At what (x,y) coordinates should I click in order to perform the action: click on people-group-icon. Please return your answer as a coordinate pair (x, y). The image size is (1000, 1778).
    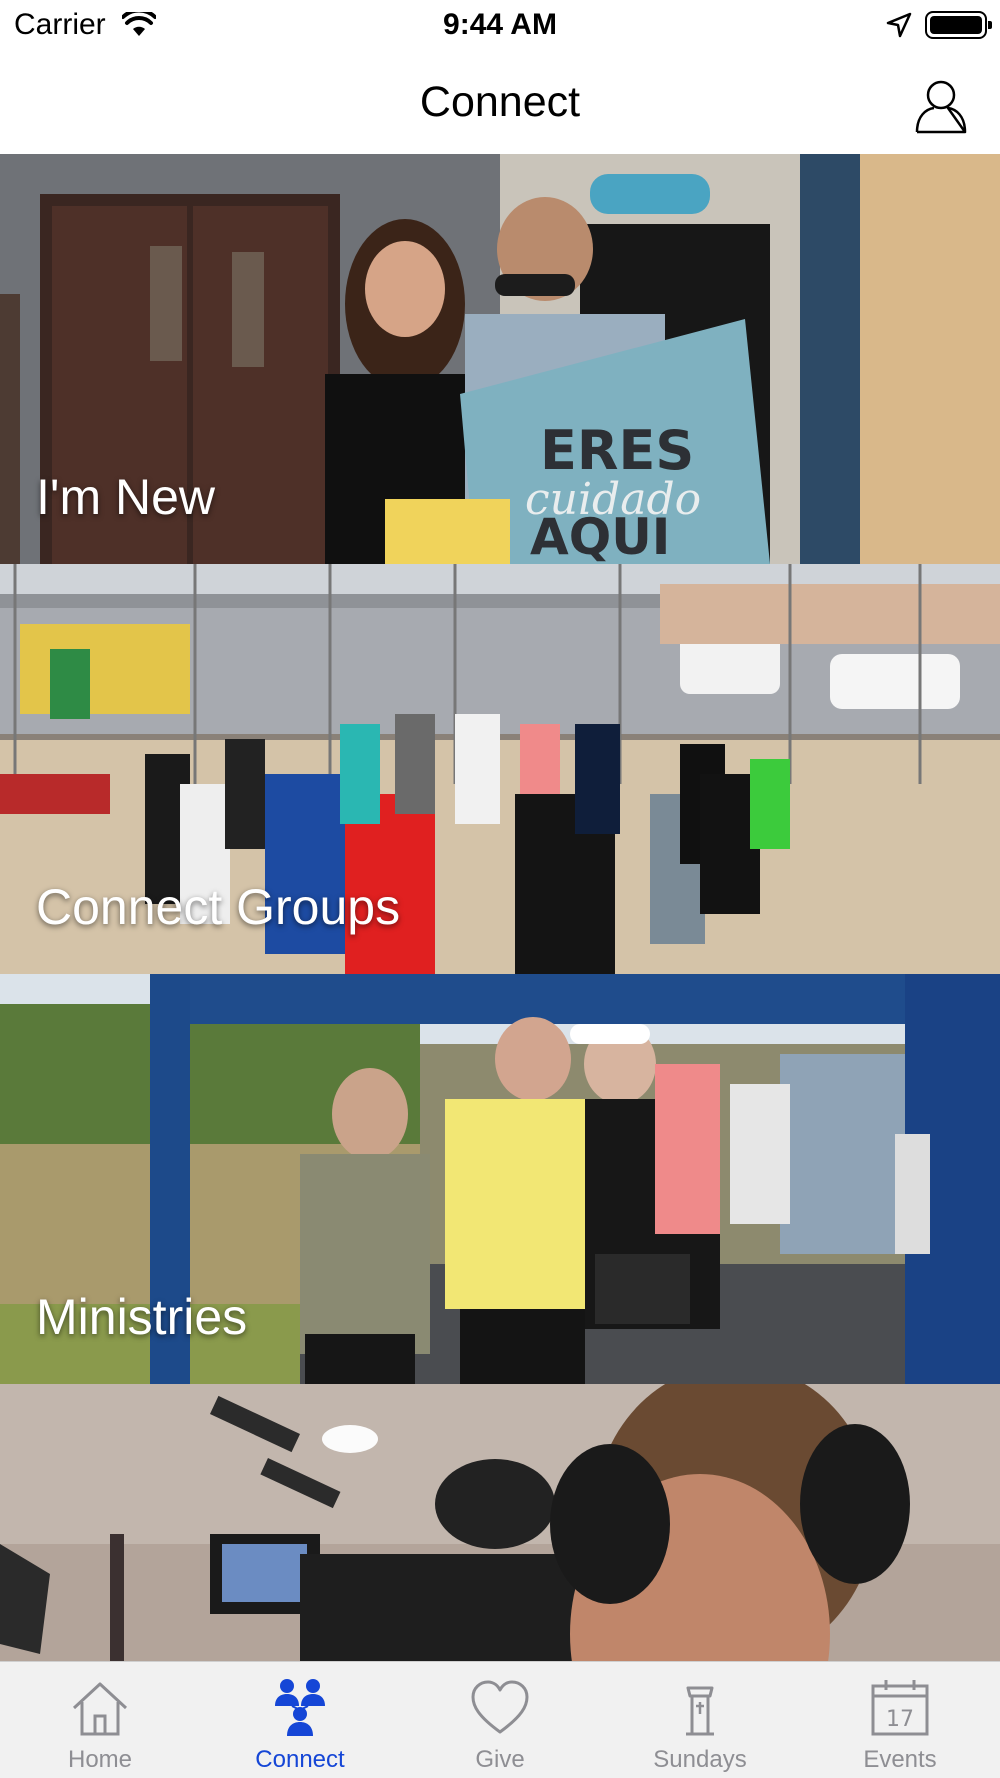
    Looking at the image, I should click on (300, 1707).